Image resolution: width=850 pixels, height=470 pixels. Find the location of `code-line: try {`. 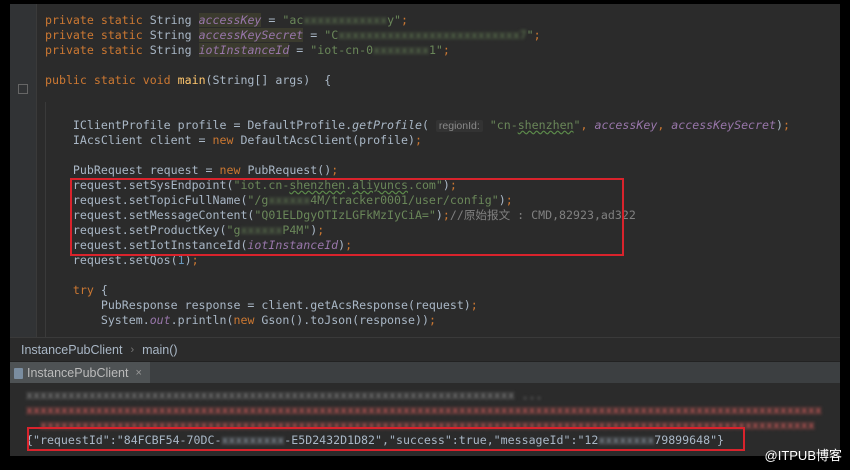

code-line: try { is located at coordinates (76, 290).